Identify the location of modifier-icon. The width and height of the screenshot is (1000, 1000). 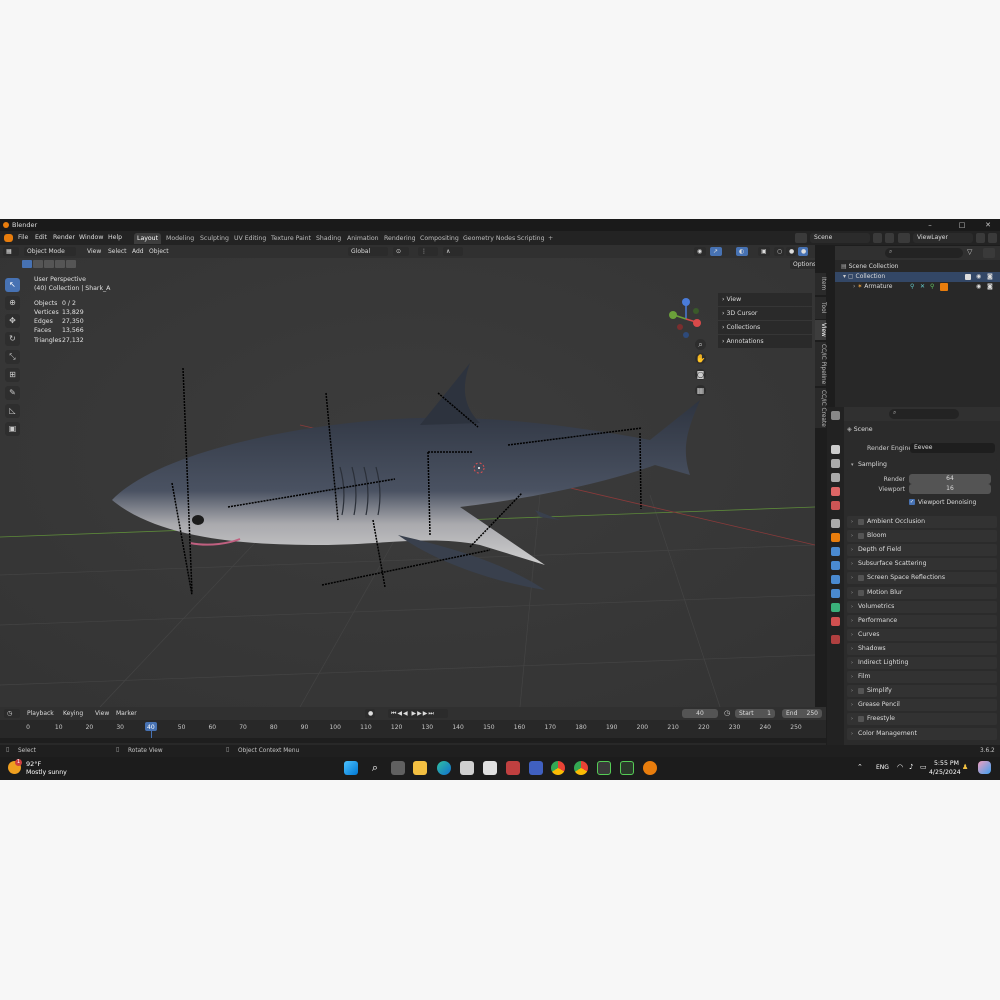
(944, 287).